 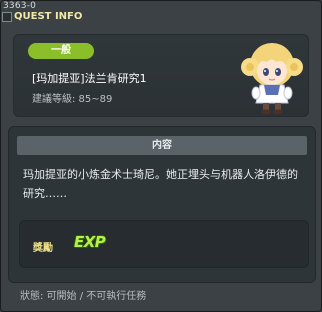 I want to click on quest-name: [玛加提亚]法兰肯研究1, so click(x=89, y=78).